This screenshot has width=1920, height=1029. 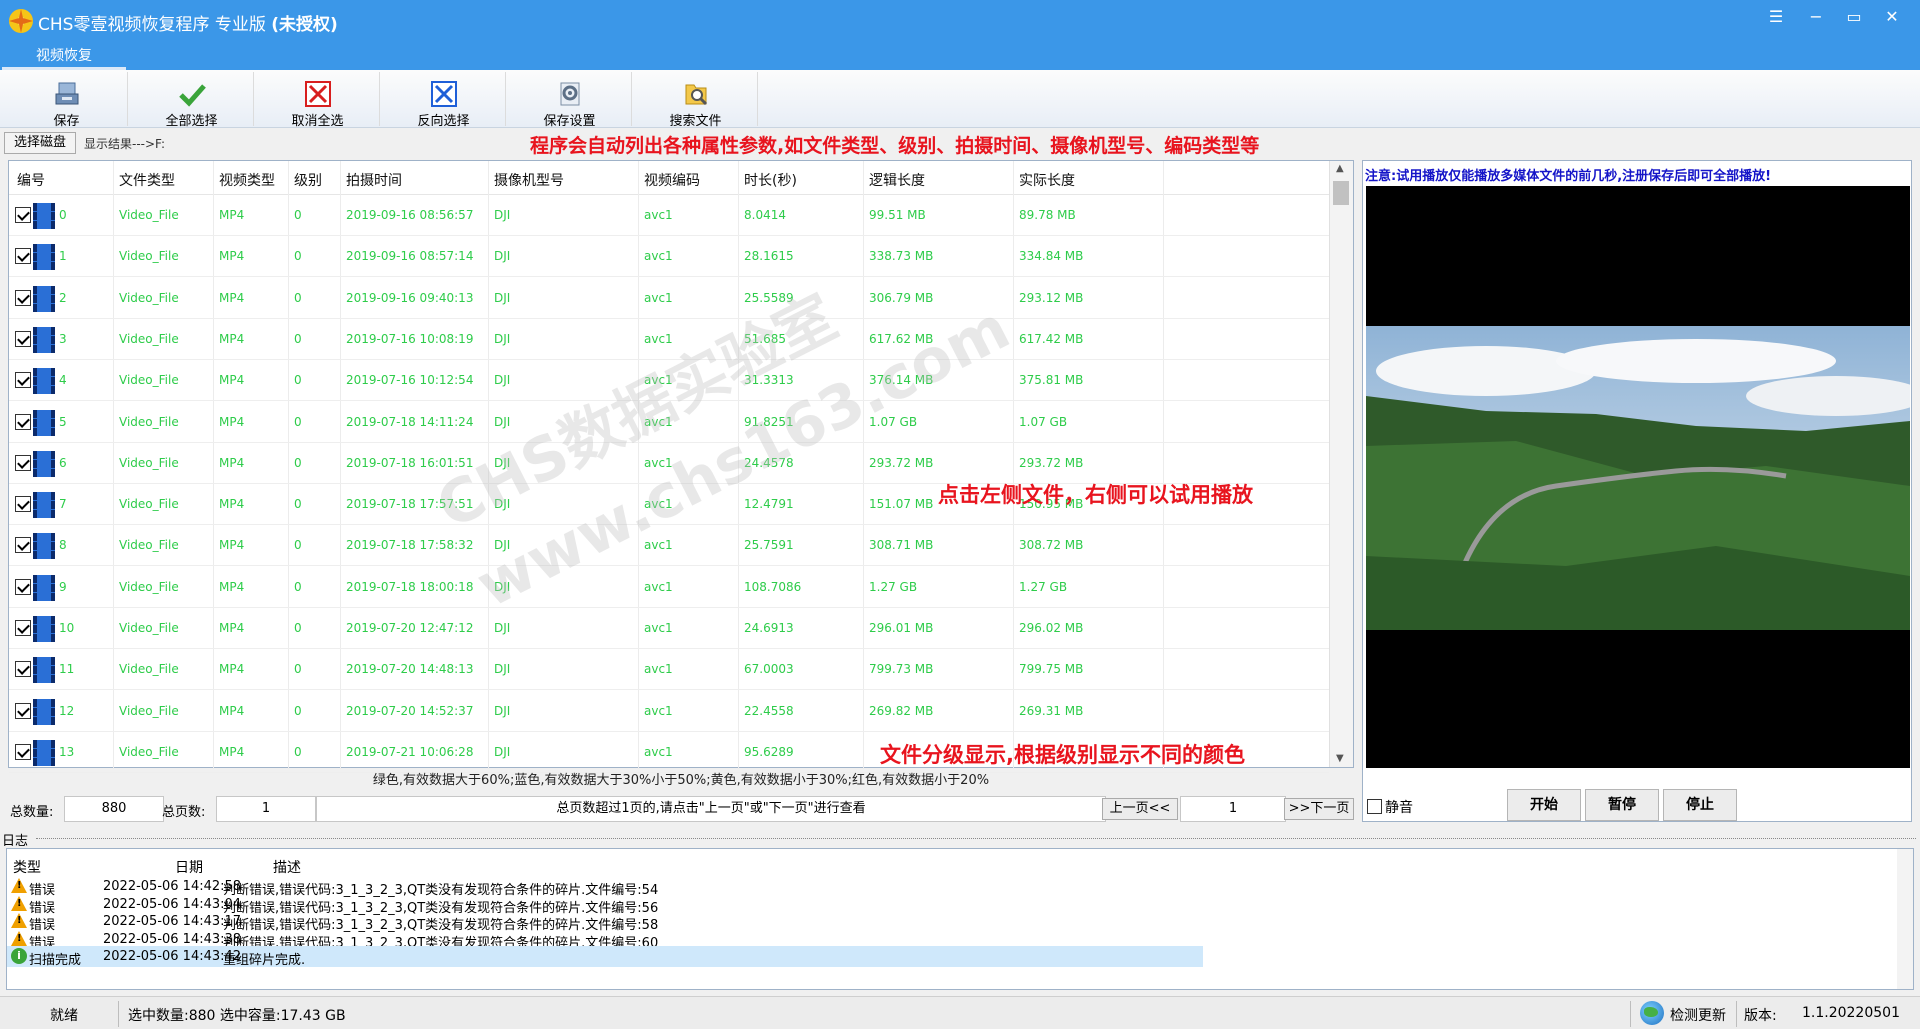 I want to click on col-id: 编号, so click(x=31, y=180).